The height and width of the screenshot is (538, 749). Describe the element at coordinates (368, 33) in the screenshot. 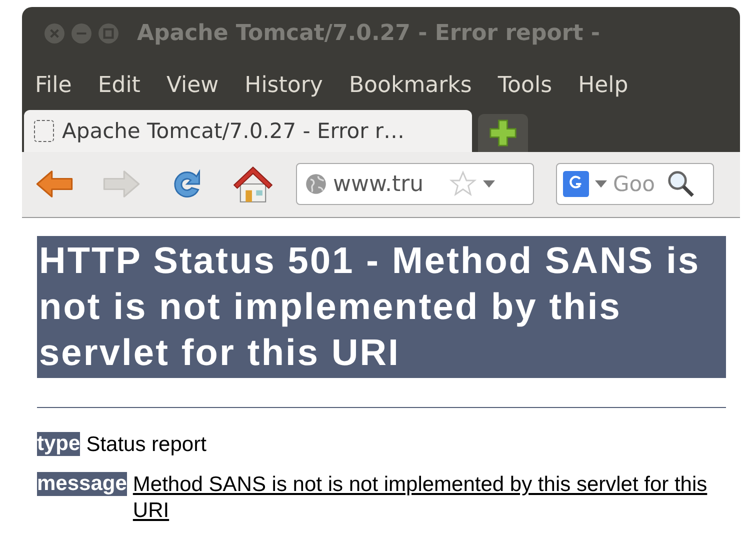

I see `window-title: Apache Tomcat/7.0.27 - Error report -` at that location.